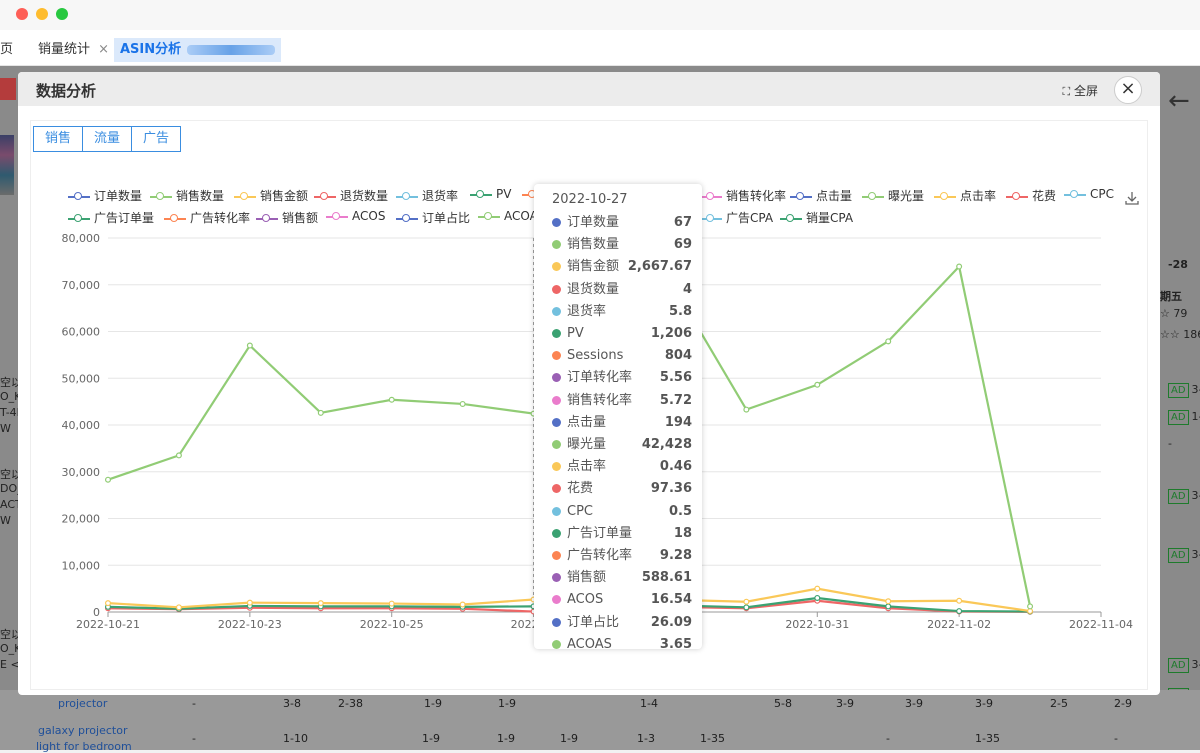 Image resolution: width=1200 pixels, height=753 pixels. I want to click on legend-item: 点击率, so click(965, 195).